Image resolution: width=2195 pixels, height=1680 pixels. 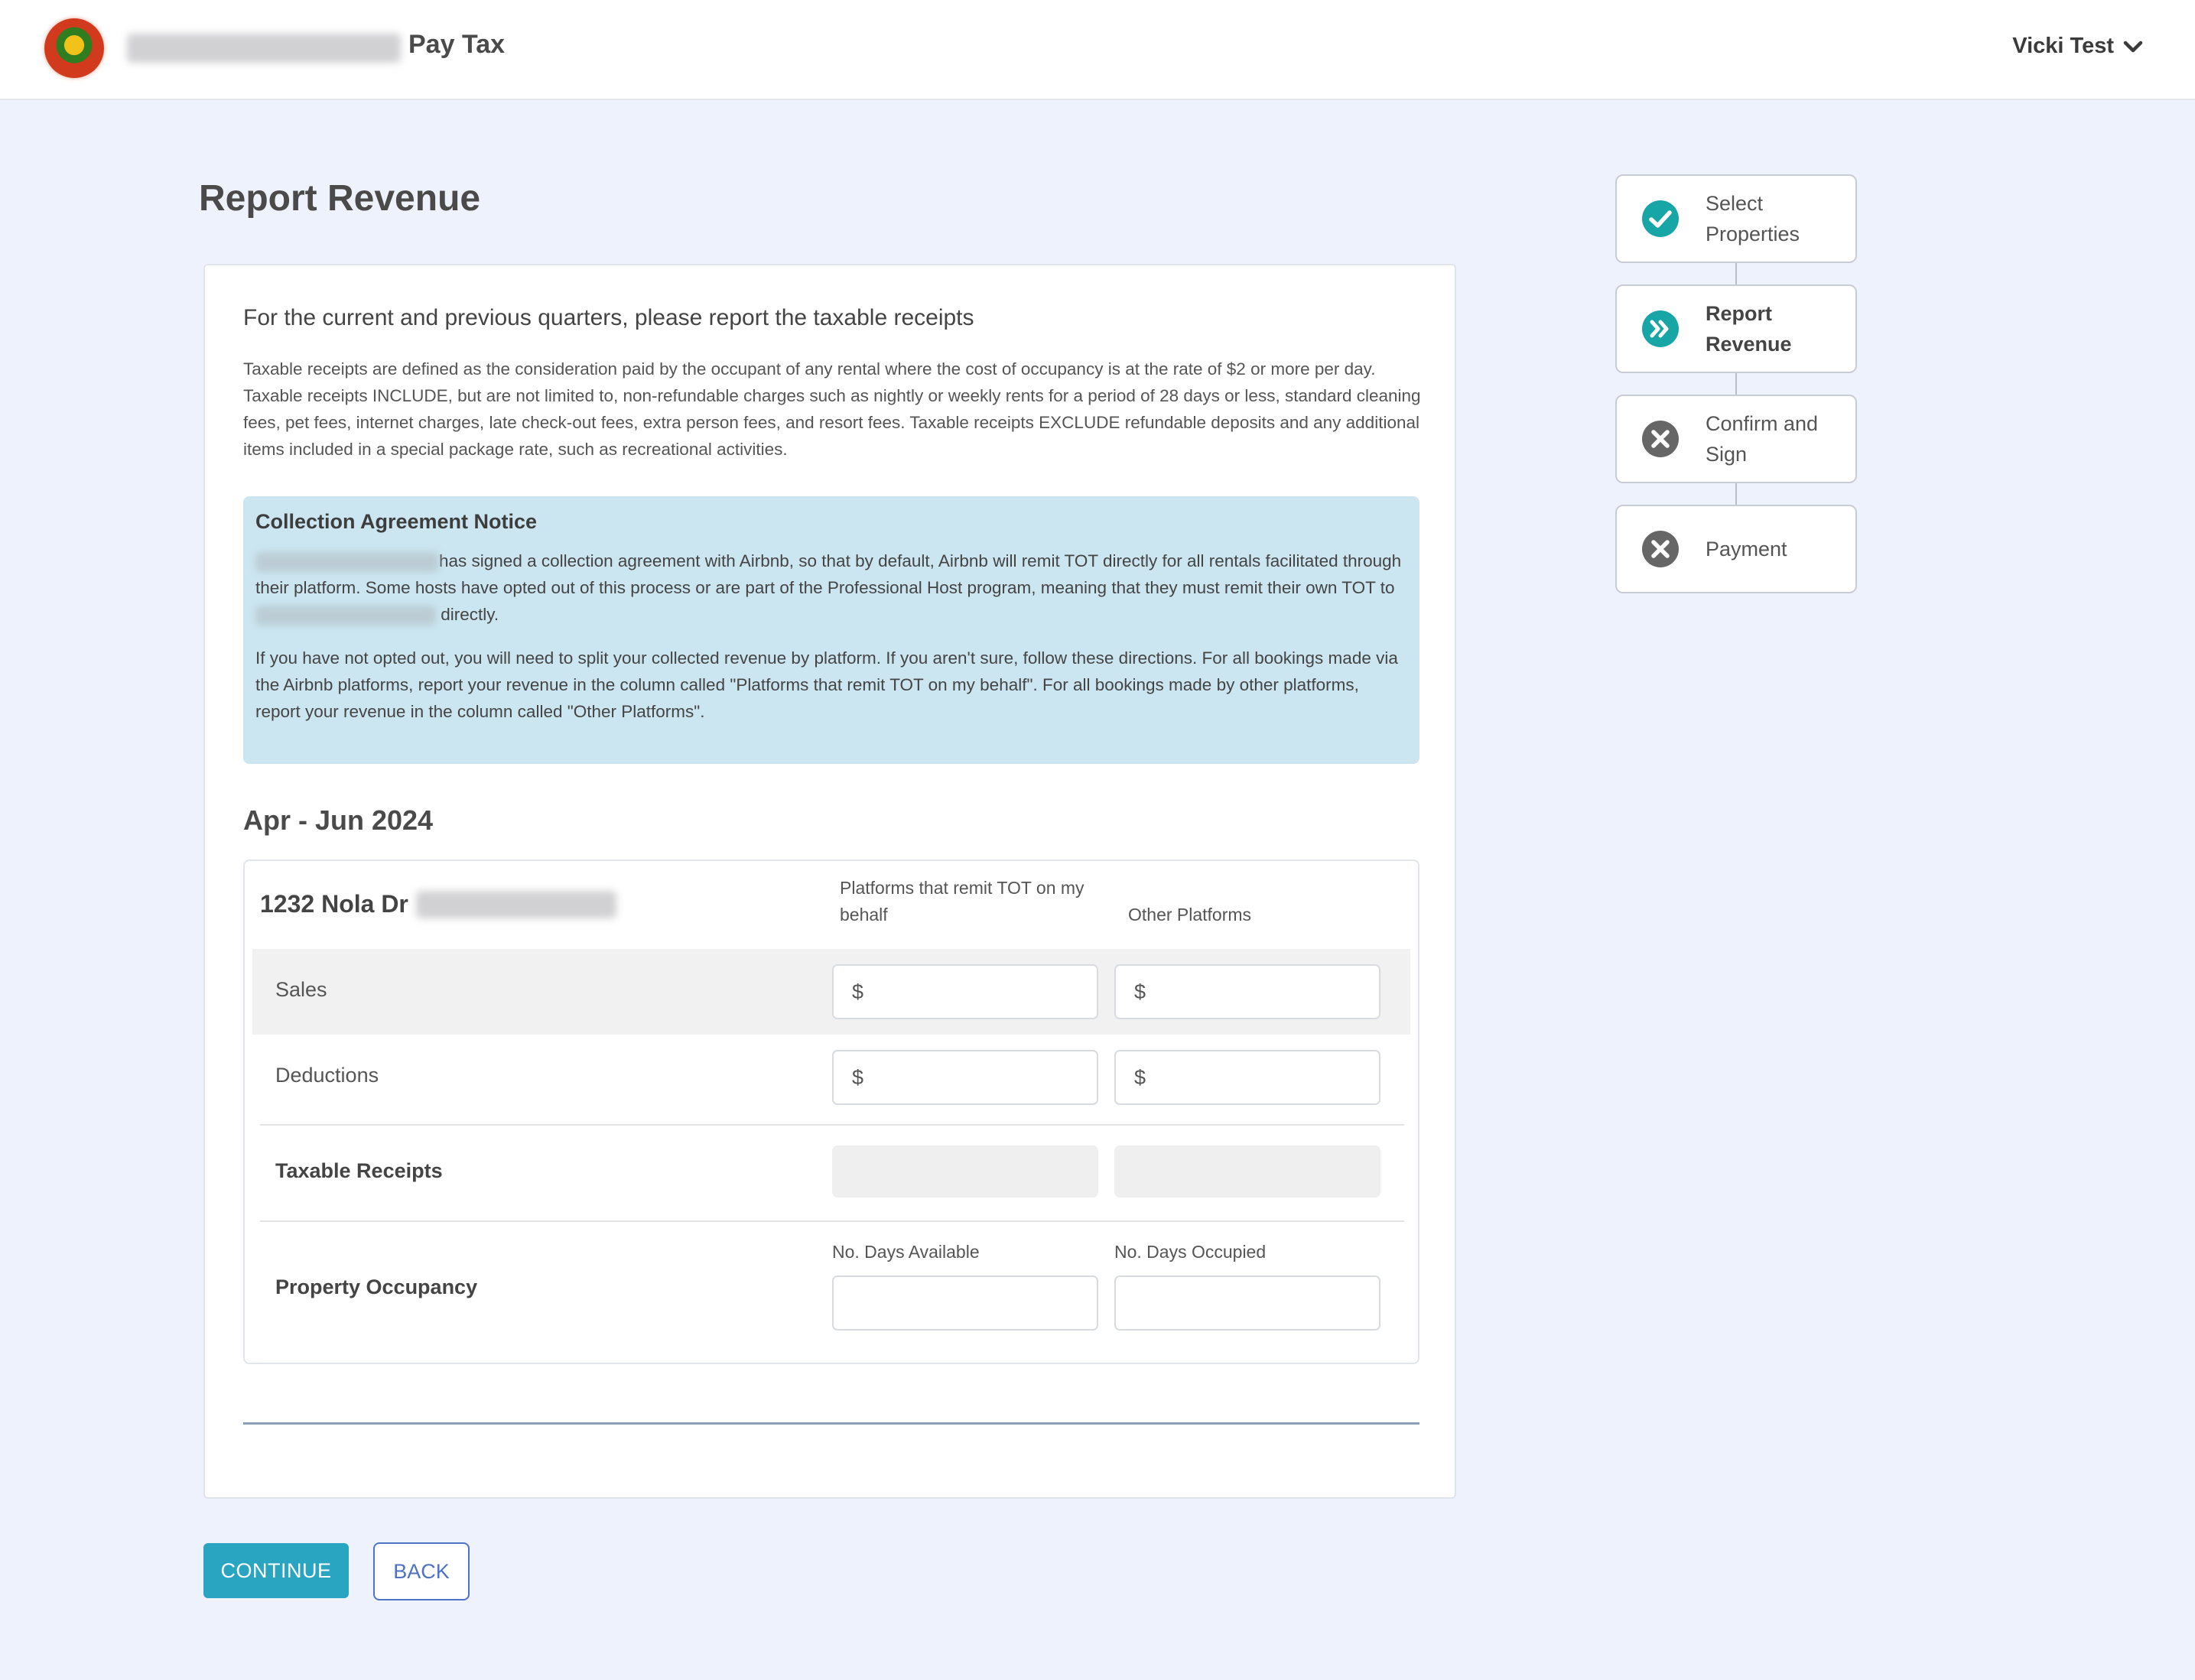 What do you see at coordinates (470, 614) in the screenshot?
I see `notice-paragraph-1-end: directly.` at bounding box center [470, 614].